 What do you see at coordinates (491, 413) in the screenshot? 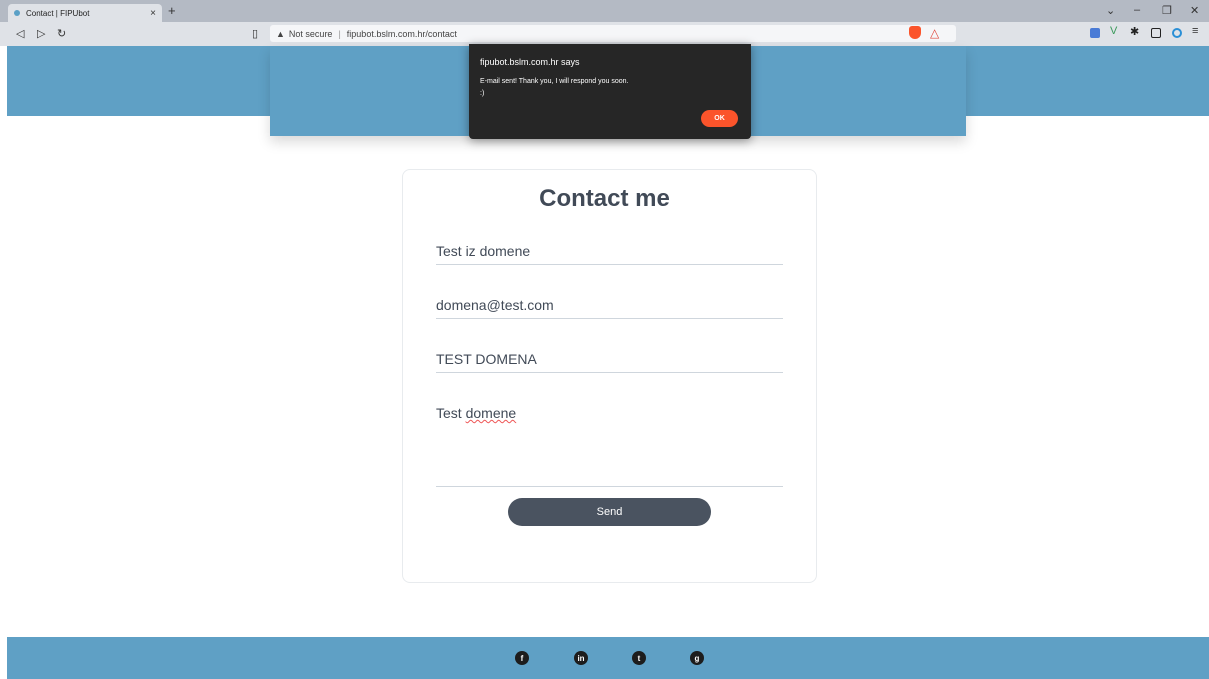
I see `message-word-misspelled: domene` at bounding box center [491, 413].